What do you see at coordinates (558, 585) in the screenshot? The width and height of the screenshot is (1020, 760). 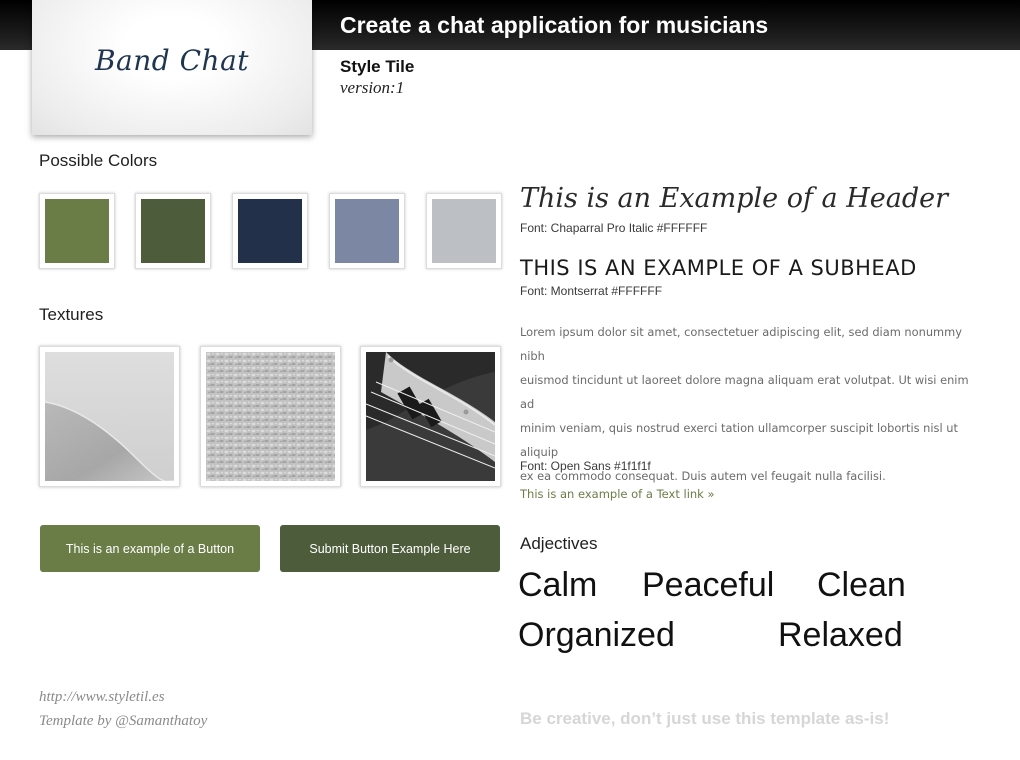 I see `adjective-word: Calm` at bounding box center [558, 585].